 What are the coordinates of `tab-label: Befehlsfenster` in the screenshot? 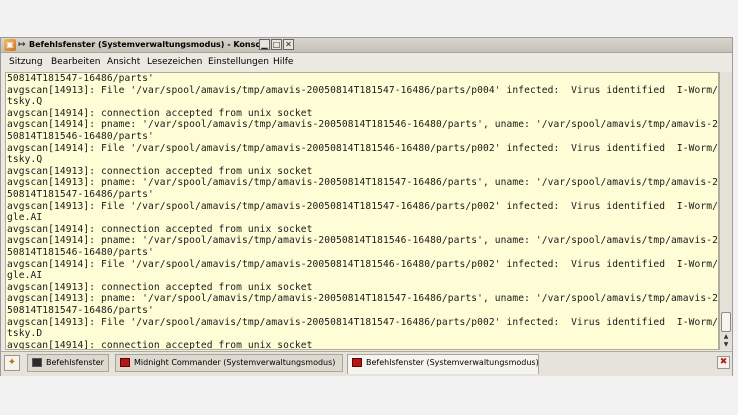 It's located at (75, 362).